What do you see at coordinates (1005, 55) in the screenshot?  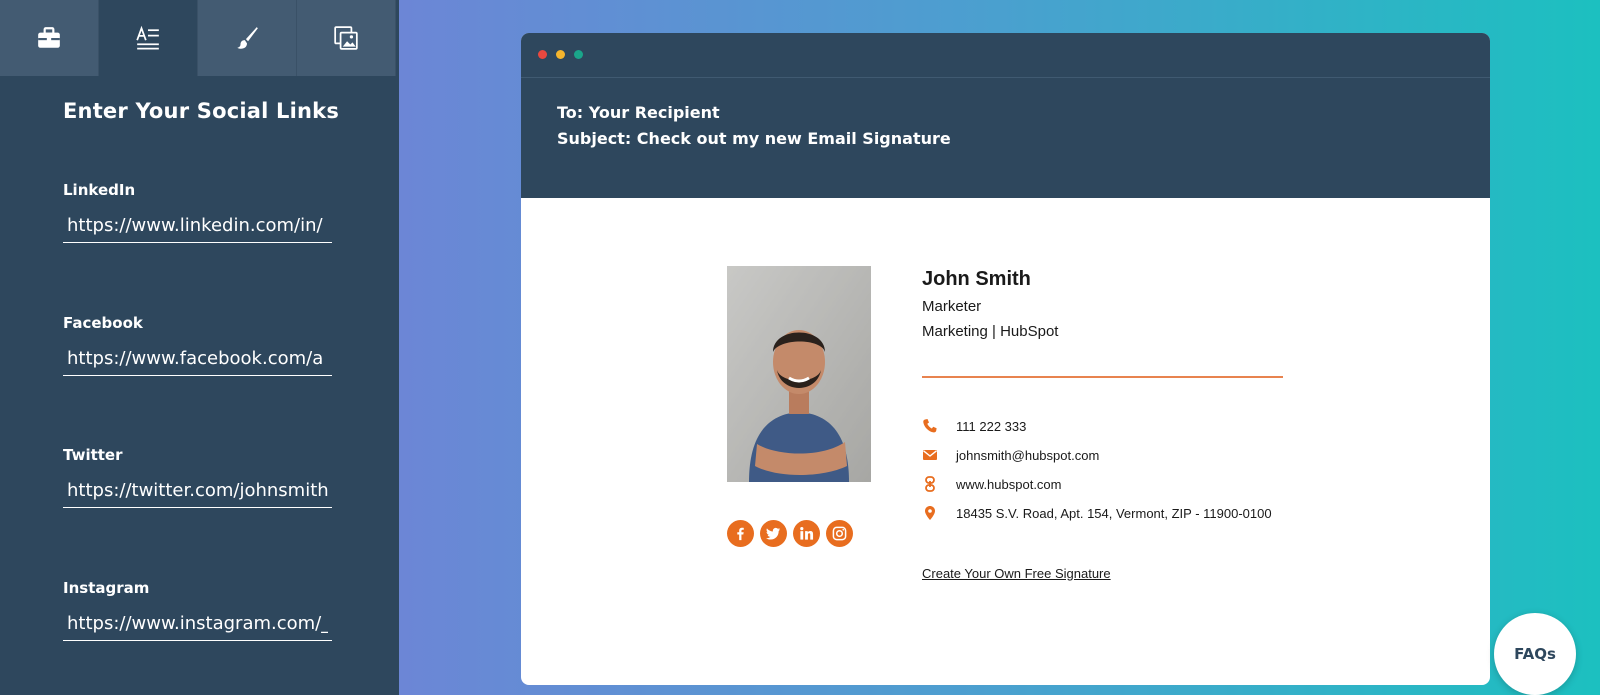 I see `window-title-bar` at bounding box center [1005, 55].